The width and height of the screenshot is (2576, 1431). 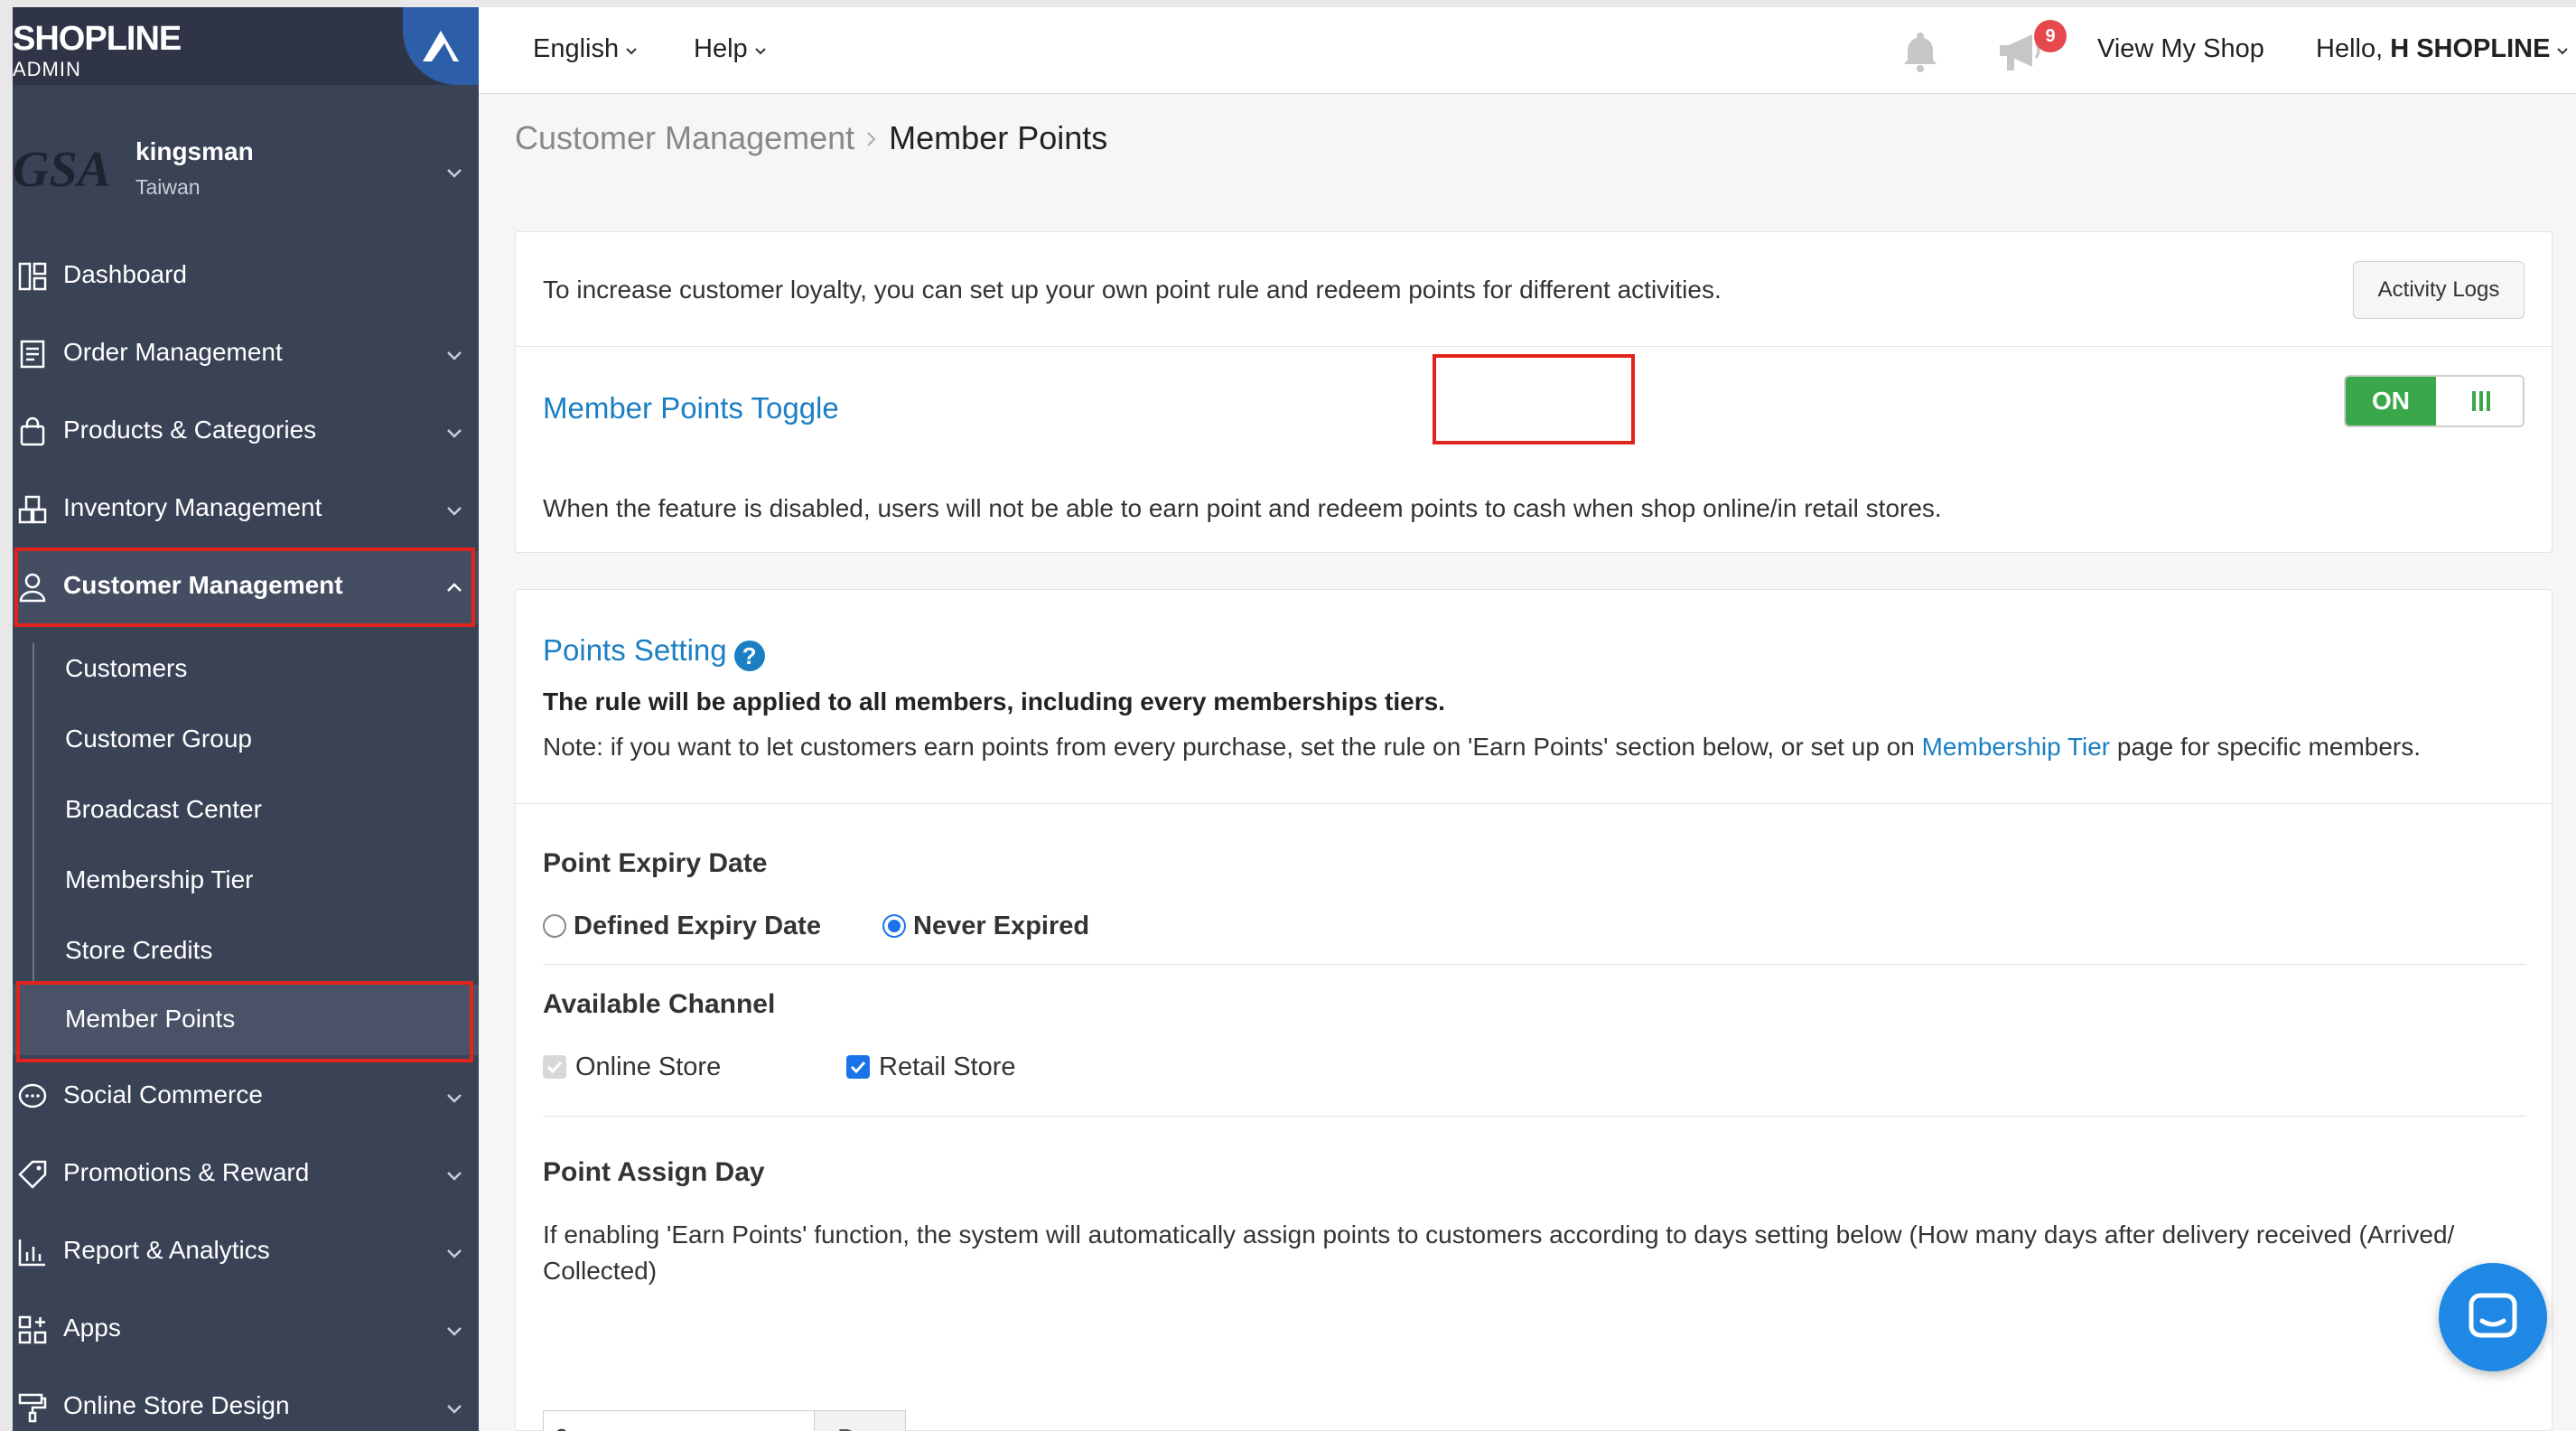 I want to click on member-points-toggle: ON, so click(x=2434, y=401).